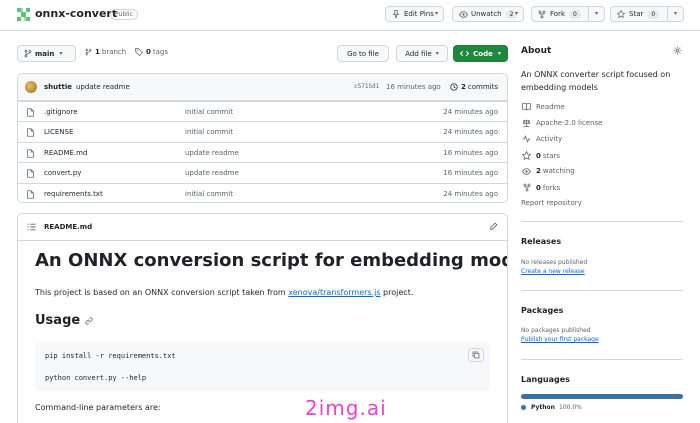 This screenshot has width=700, height=423. What do you see at coordinates (151, 52) in the screenshot?
I see `tags-link: 0 tags` at bounding box center [151, 52].